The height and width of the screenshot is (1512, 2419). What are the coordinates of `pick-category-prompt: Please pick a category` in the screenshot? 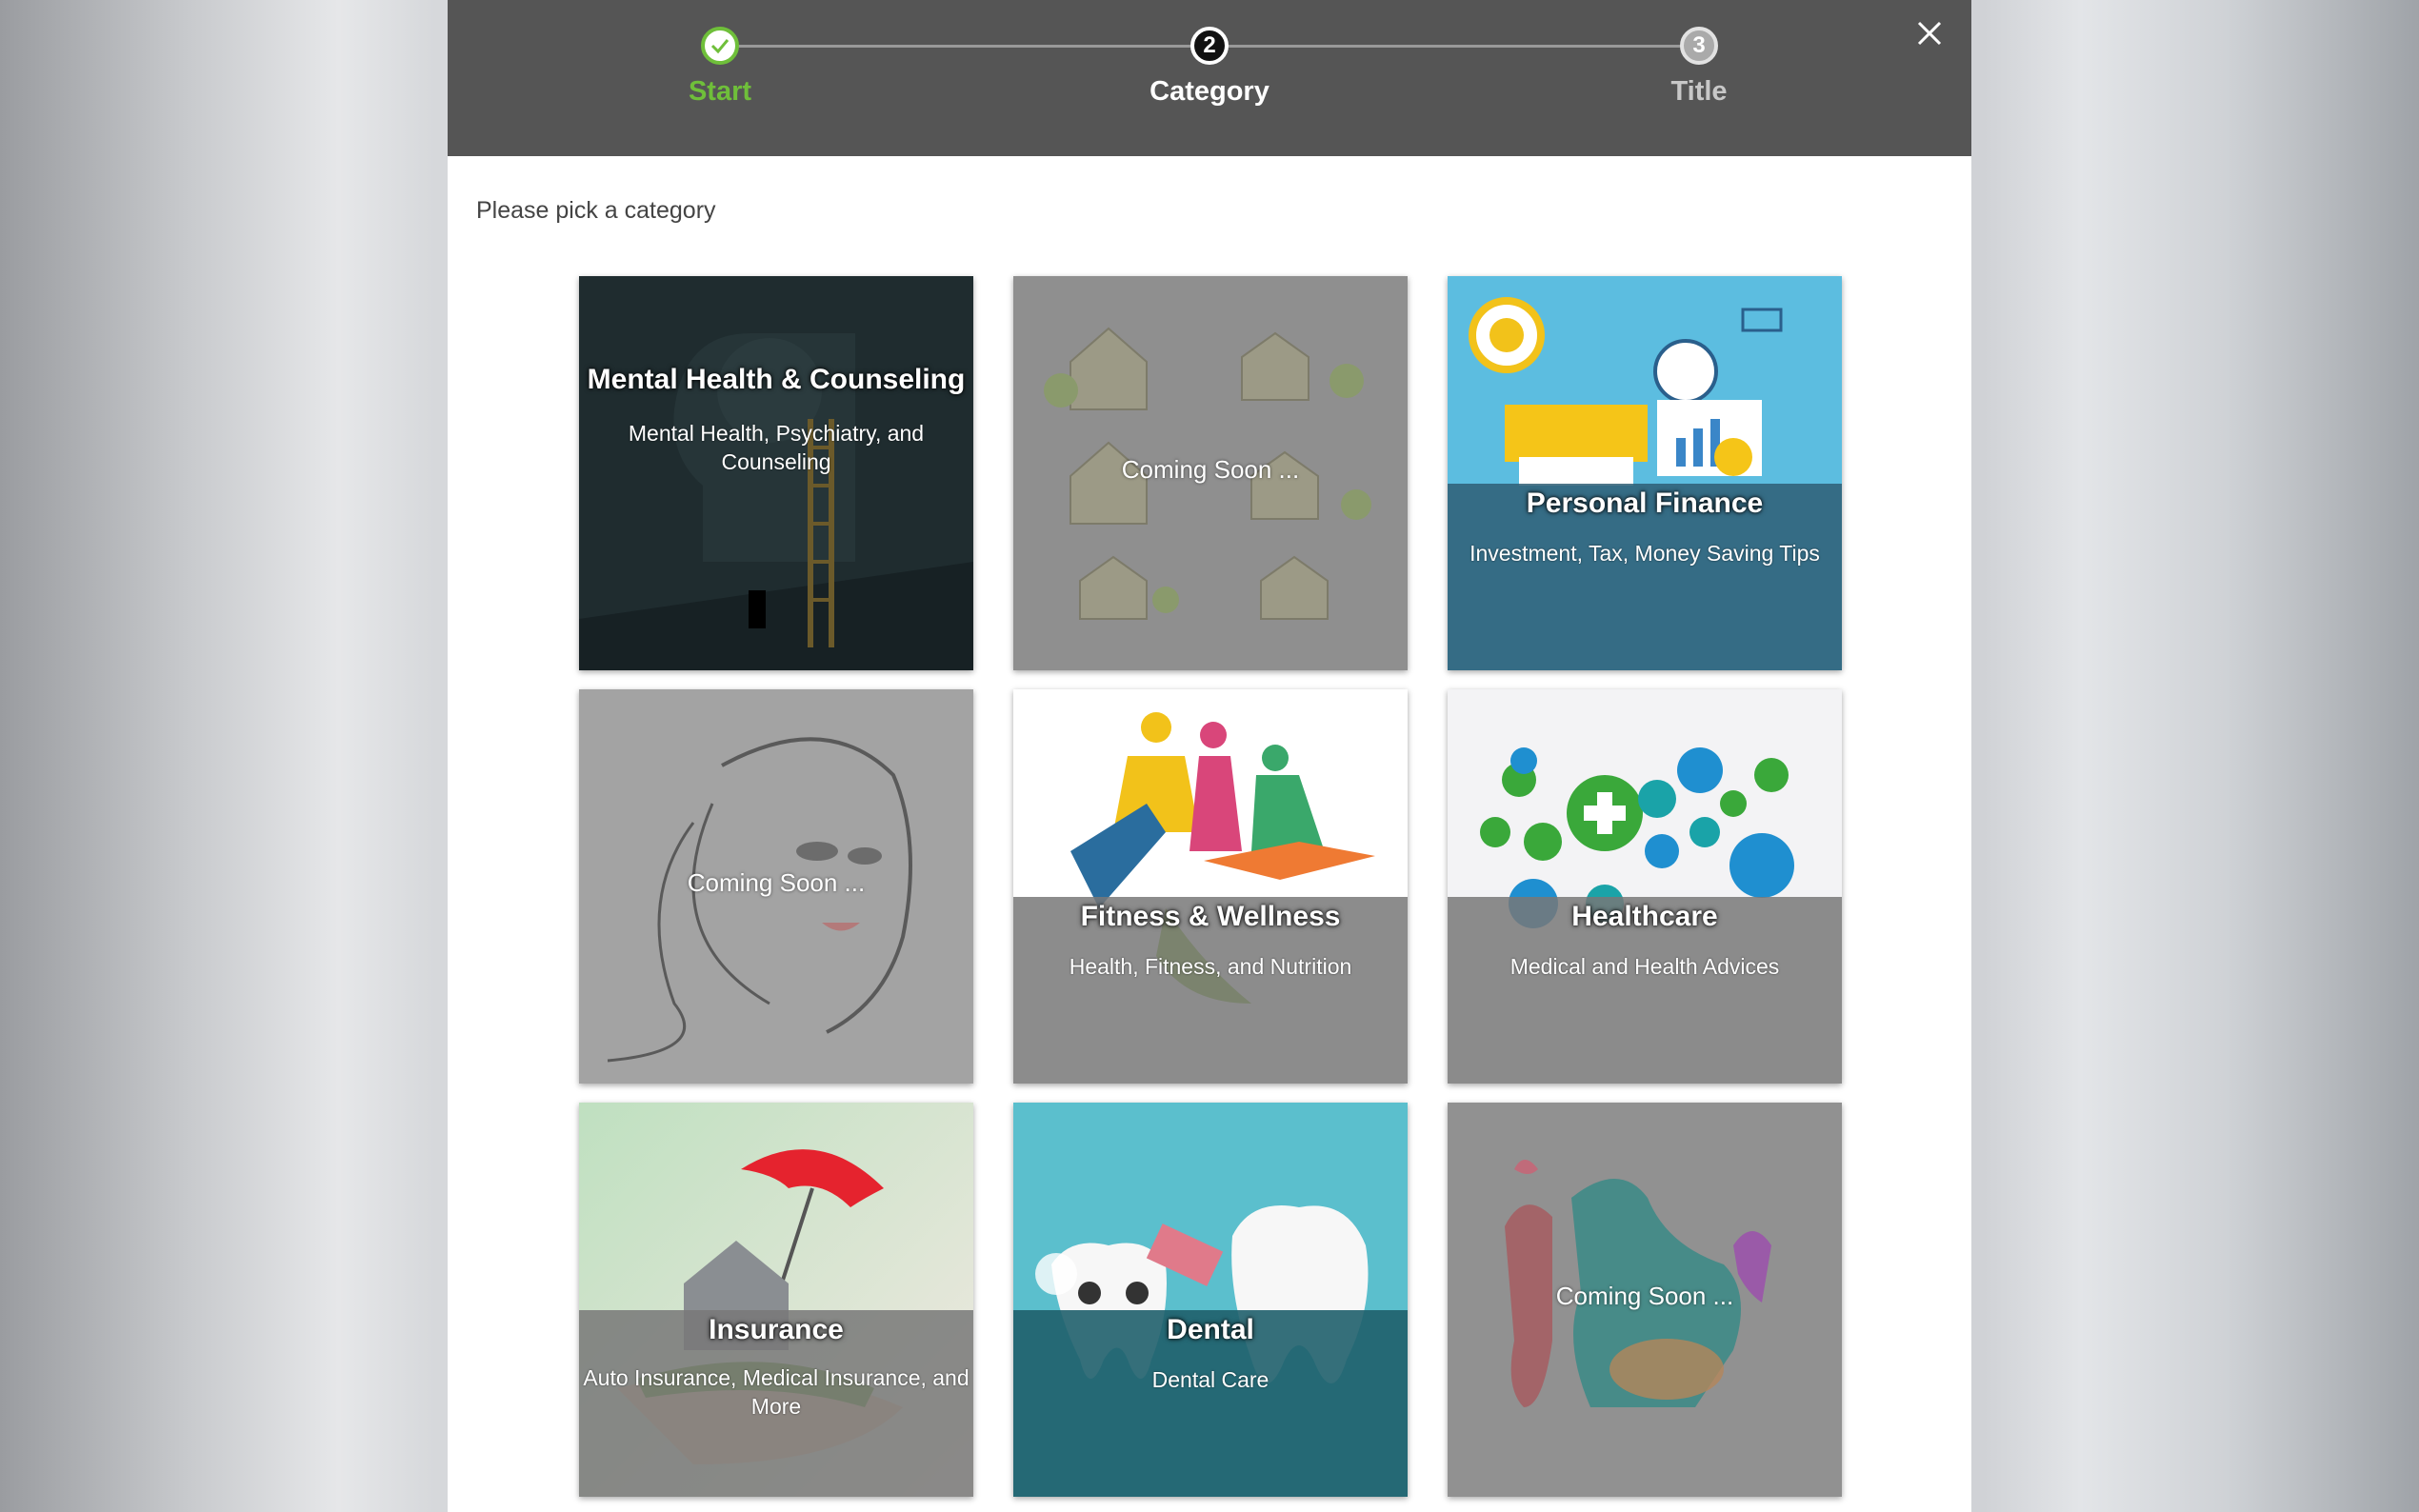 It's located at (596, 210).